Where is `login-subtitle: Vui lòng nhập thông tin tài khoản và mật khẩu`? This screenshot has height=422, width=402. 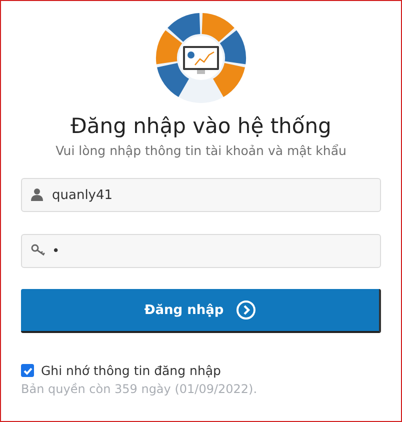 login-subtitle: Vui lòng nhập thông tin tài khoản và mật khẩu is located at coordinates (201, 150).